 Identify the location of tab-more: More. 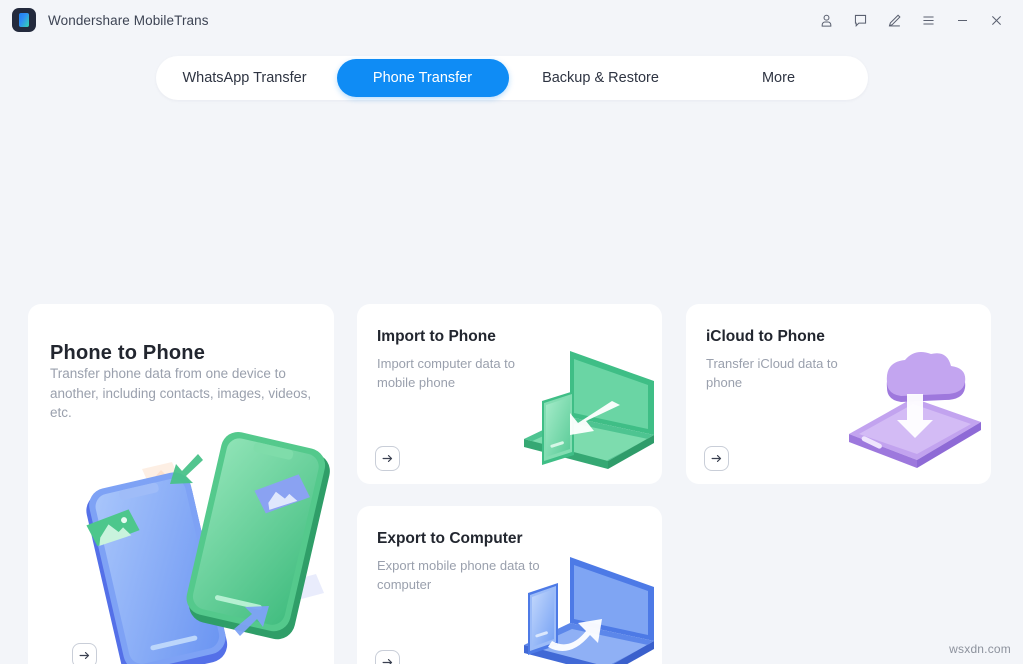
(779, 78).